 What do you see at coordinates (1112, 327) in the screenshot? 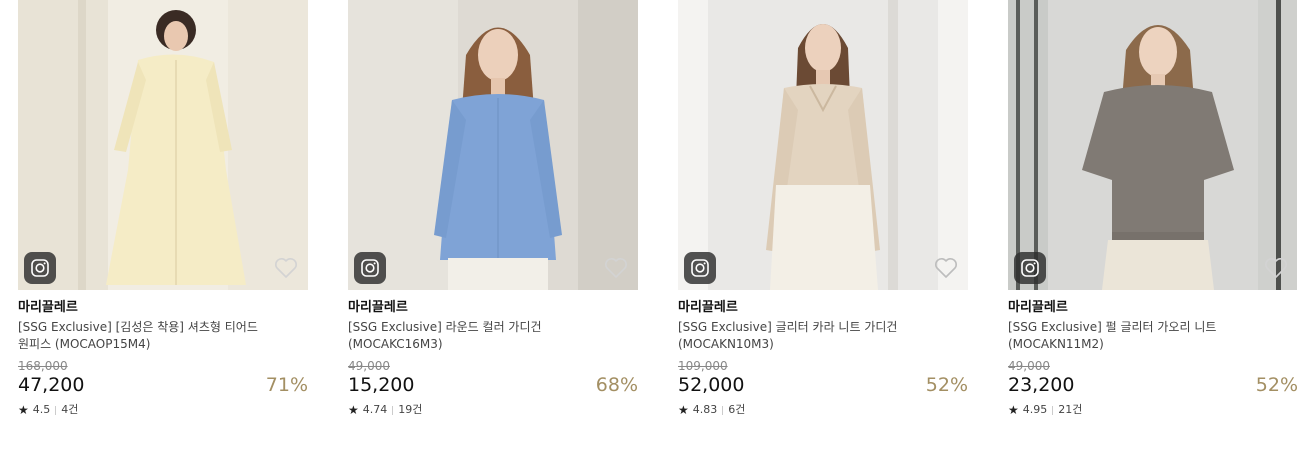
I see `product-title-line1: [SSG Exclusive] 펄 글리터 가오리 니트` at bounding box center [1112, 327].